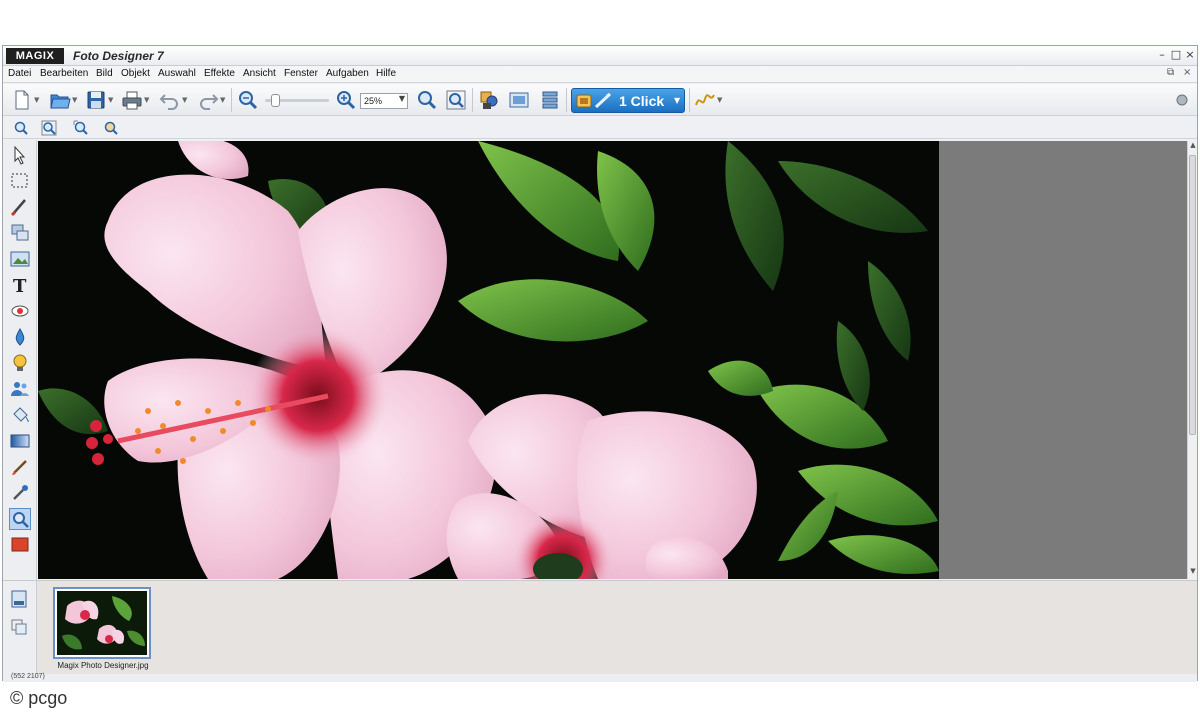 The image size is (1200, 720). I want to click on text-tool-icon: T, so click(20, 285).